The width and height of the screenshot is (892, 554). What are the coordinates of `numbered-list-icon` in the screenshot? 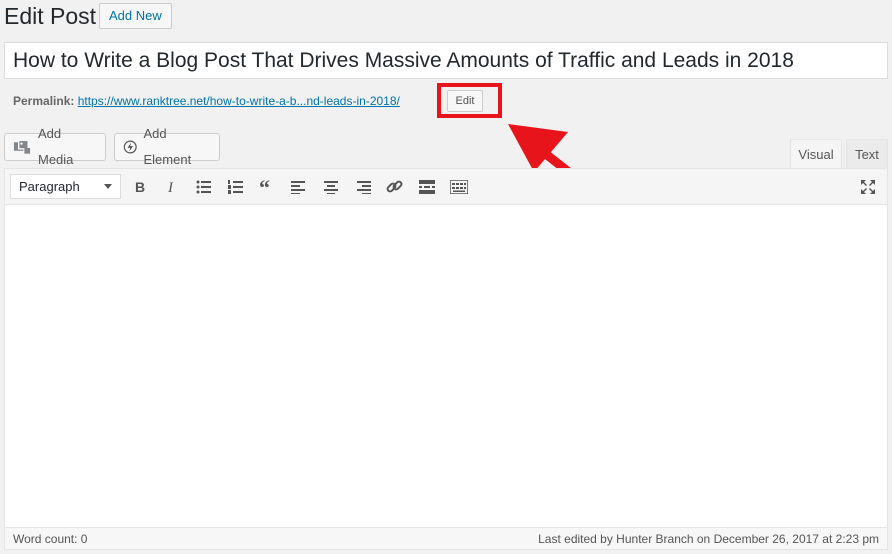 It's located at (236, 187).